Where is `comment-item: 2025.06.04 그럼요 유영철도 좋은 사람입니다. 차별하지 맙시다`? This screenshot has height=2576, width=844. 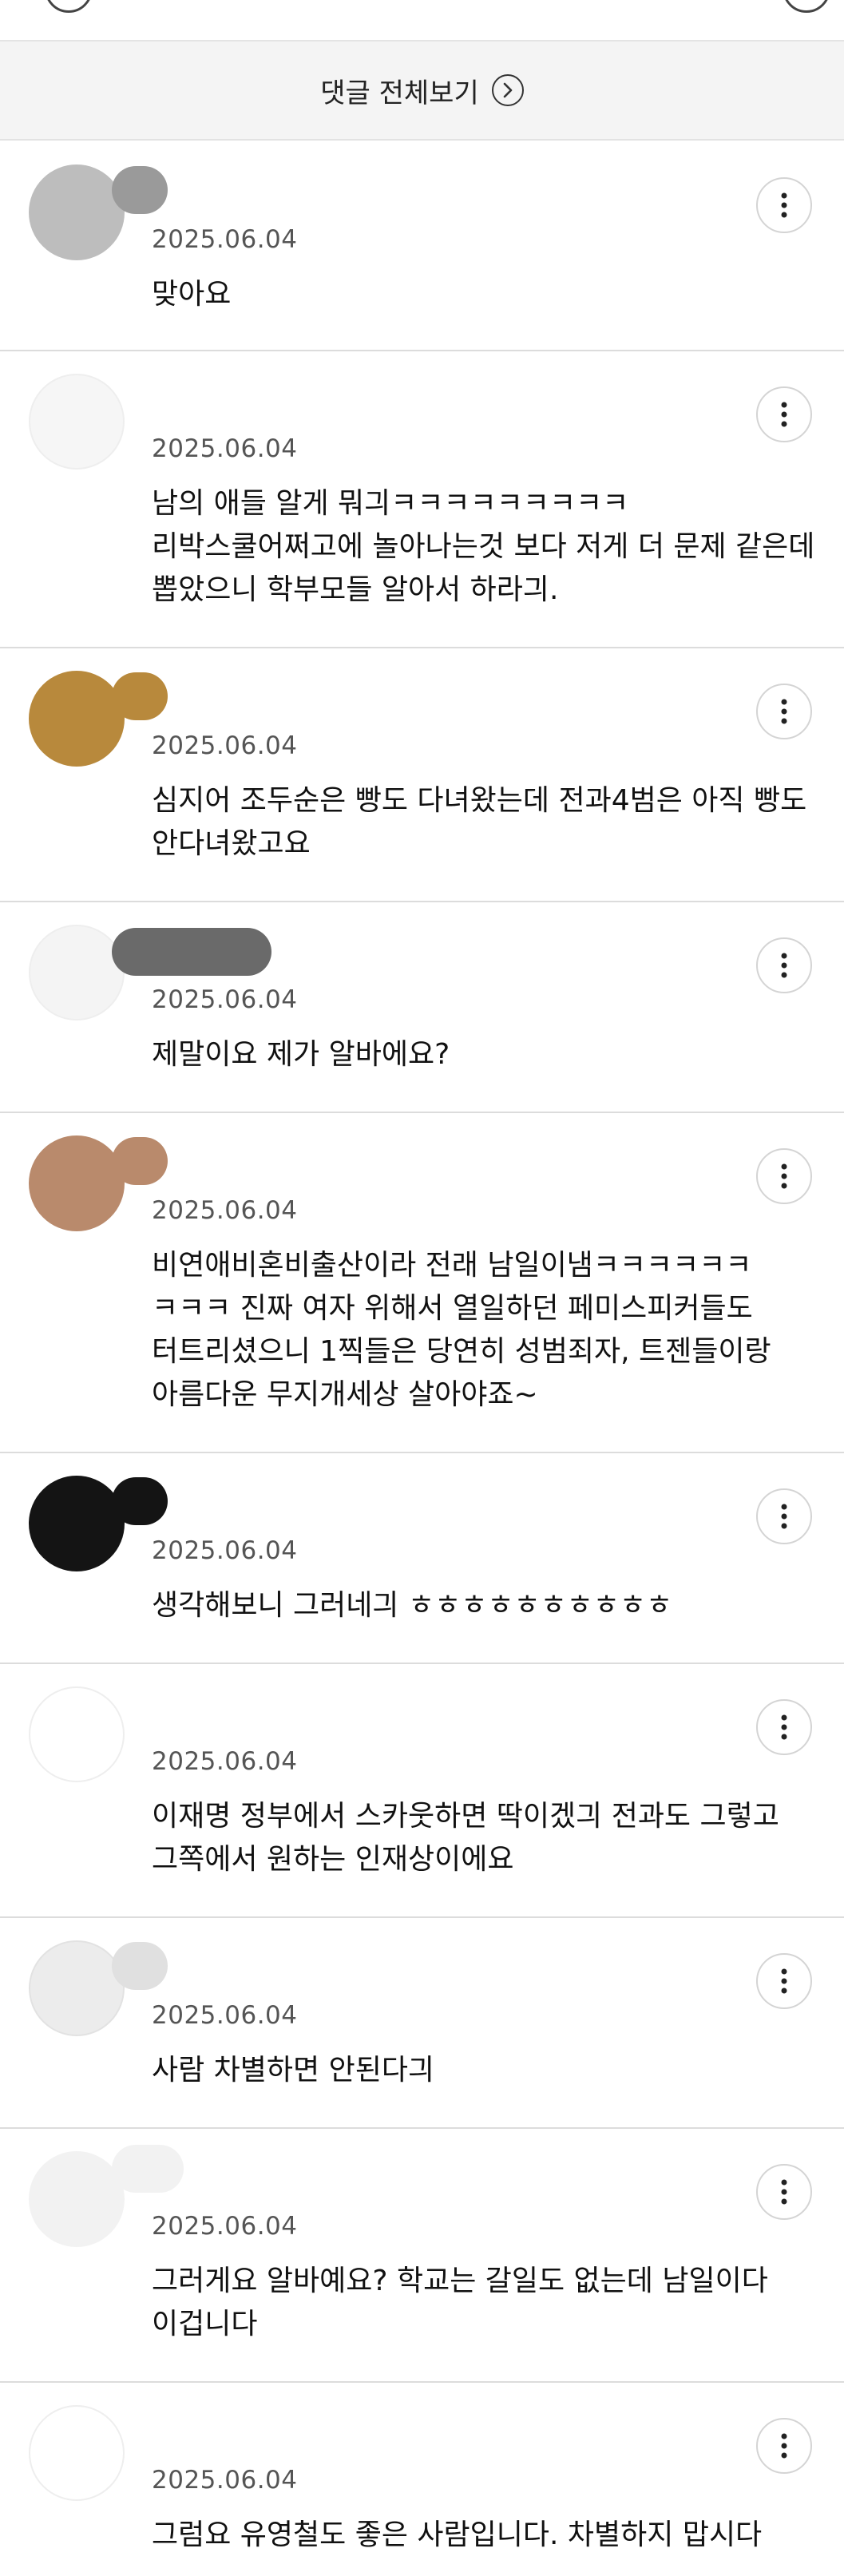
comment-item: 2025.06.04 그럼요 유영철도 좋은 사람입니다. 차별하지 맙시다 is located at coordinates (422, 2479).